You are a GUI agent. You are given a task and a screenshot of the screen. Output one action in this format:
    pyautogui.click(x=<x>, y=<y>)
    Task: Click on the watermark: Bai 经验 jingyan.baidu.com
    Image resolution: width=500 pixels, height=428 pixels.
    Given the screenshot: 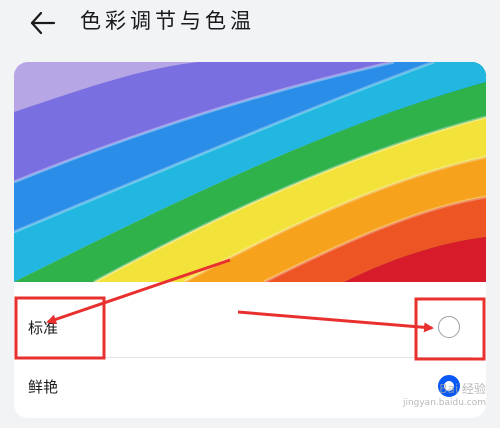 What is the action you would take?
    pyautogui.click(x=444, y=396)
    